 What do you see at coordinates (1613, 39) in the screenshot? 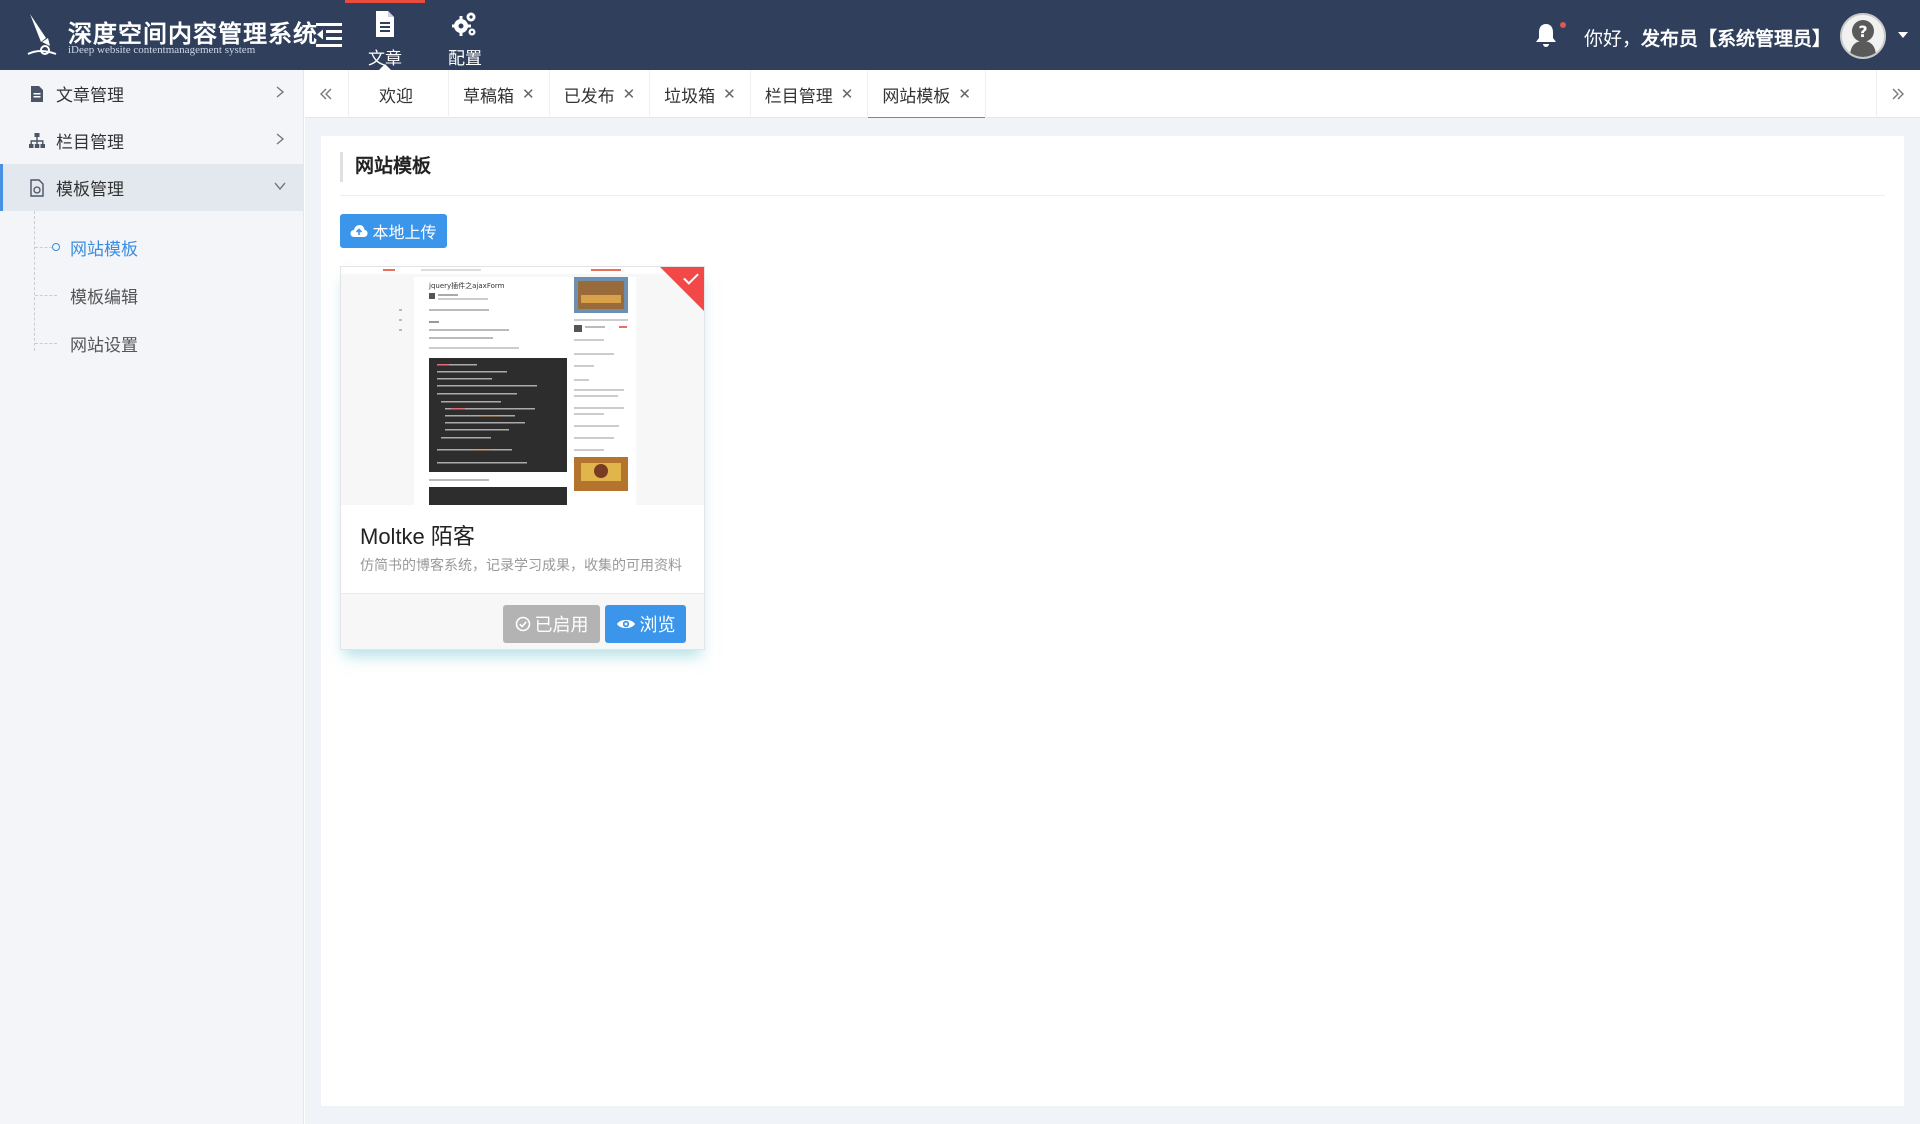
I see `greeting-prefix: 你好，` at bounding box center [1613, 39].